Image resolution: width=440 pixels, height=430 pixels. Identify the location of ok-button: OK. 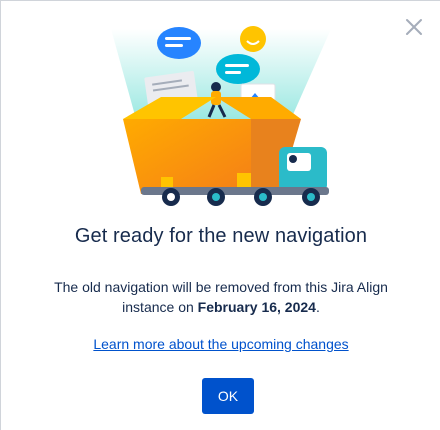
(228, 396).